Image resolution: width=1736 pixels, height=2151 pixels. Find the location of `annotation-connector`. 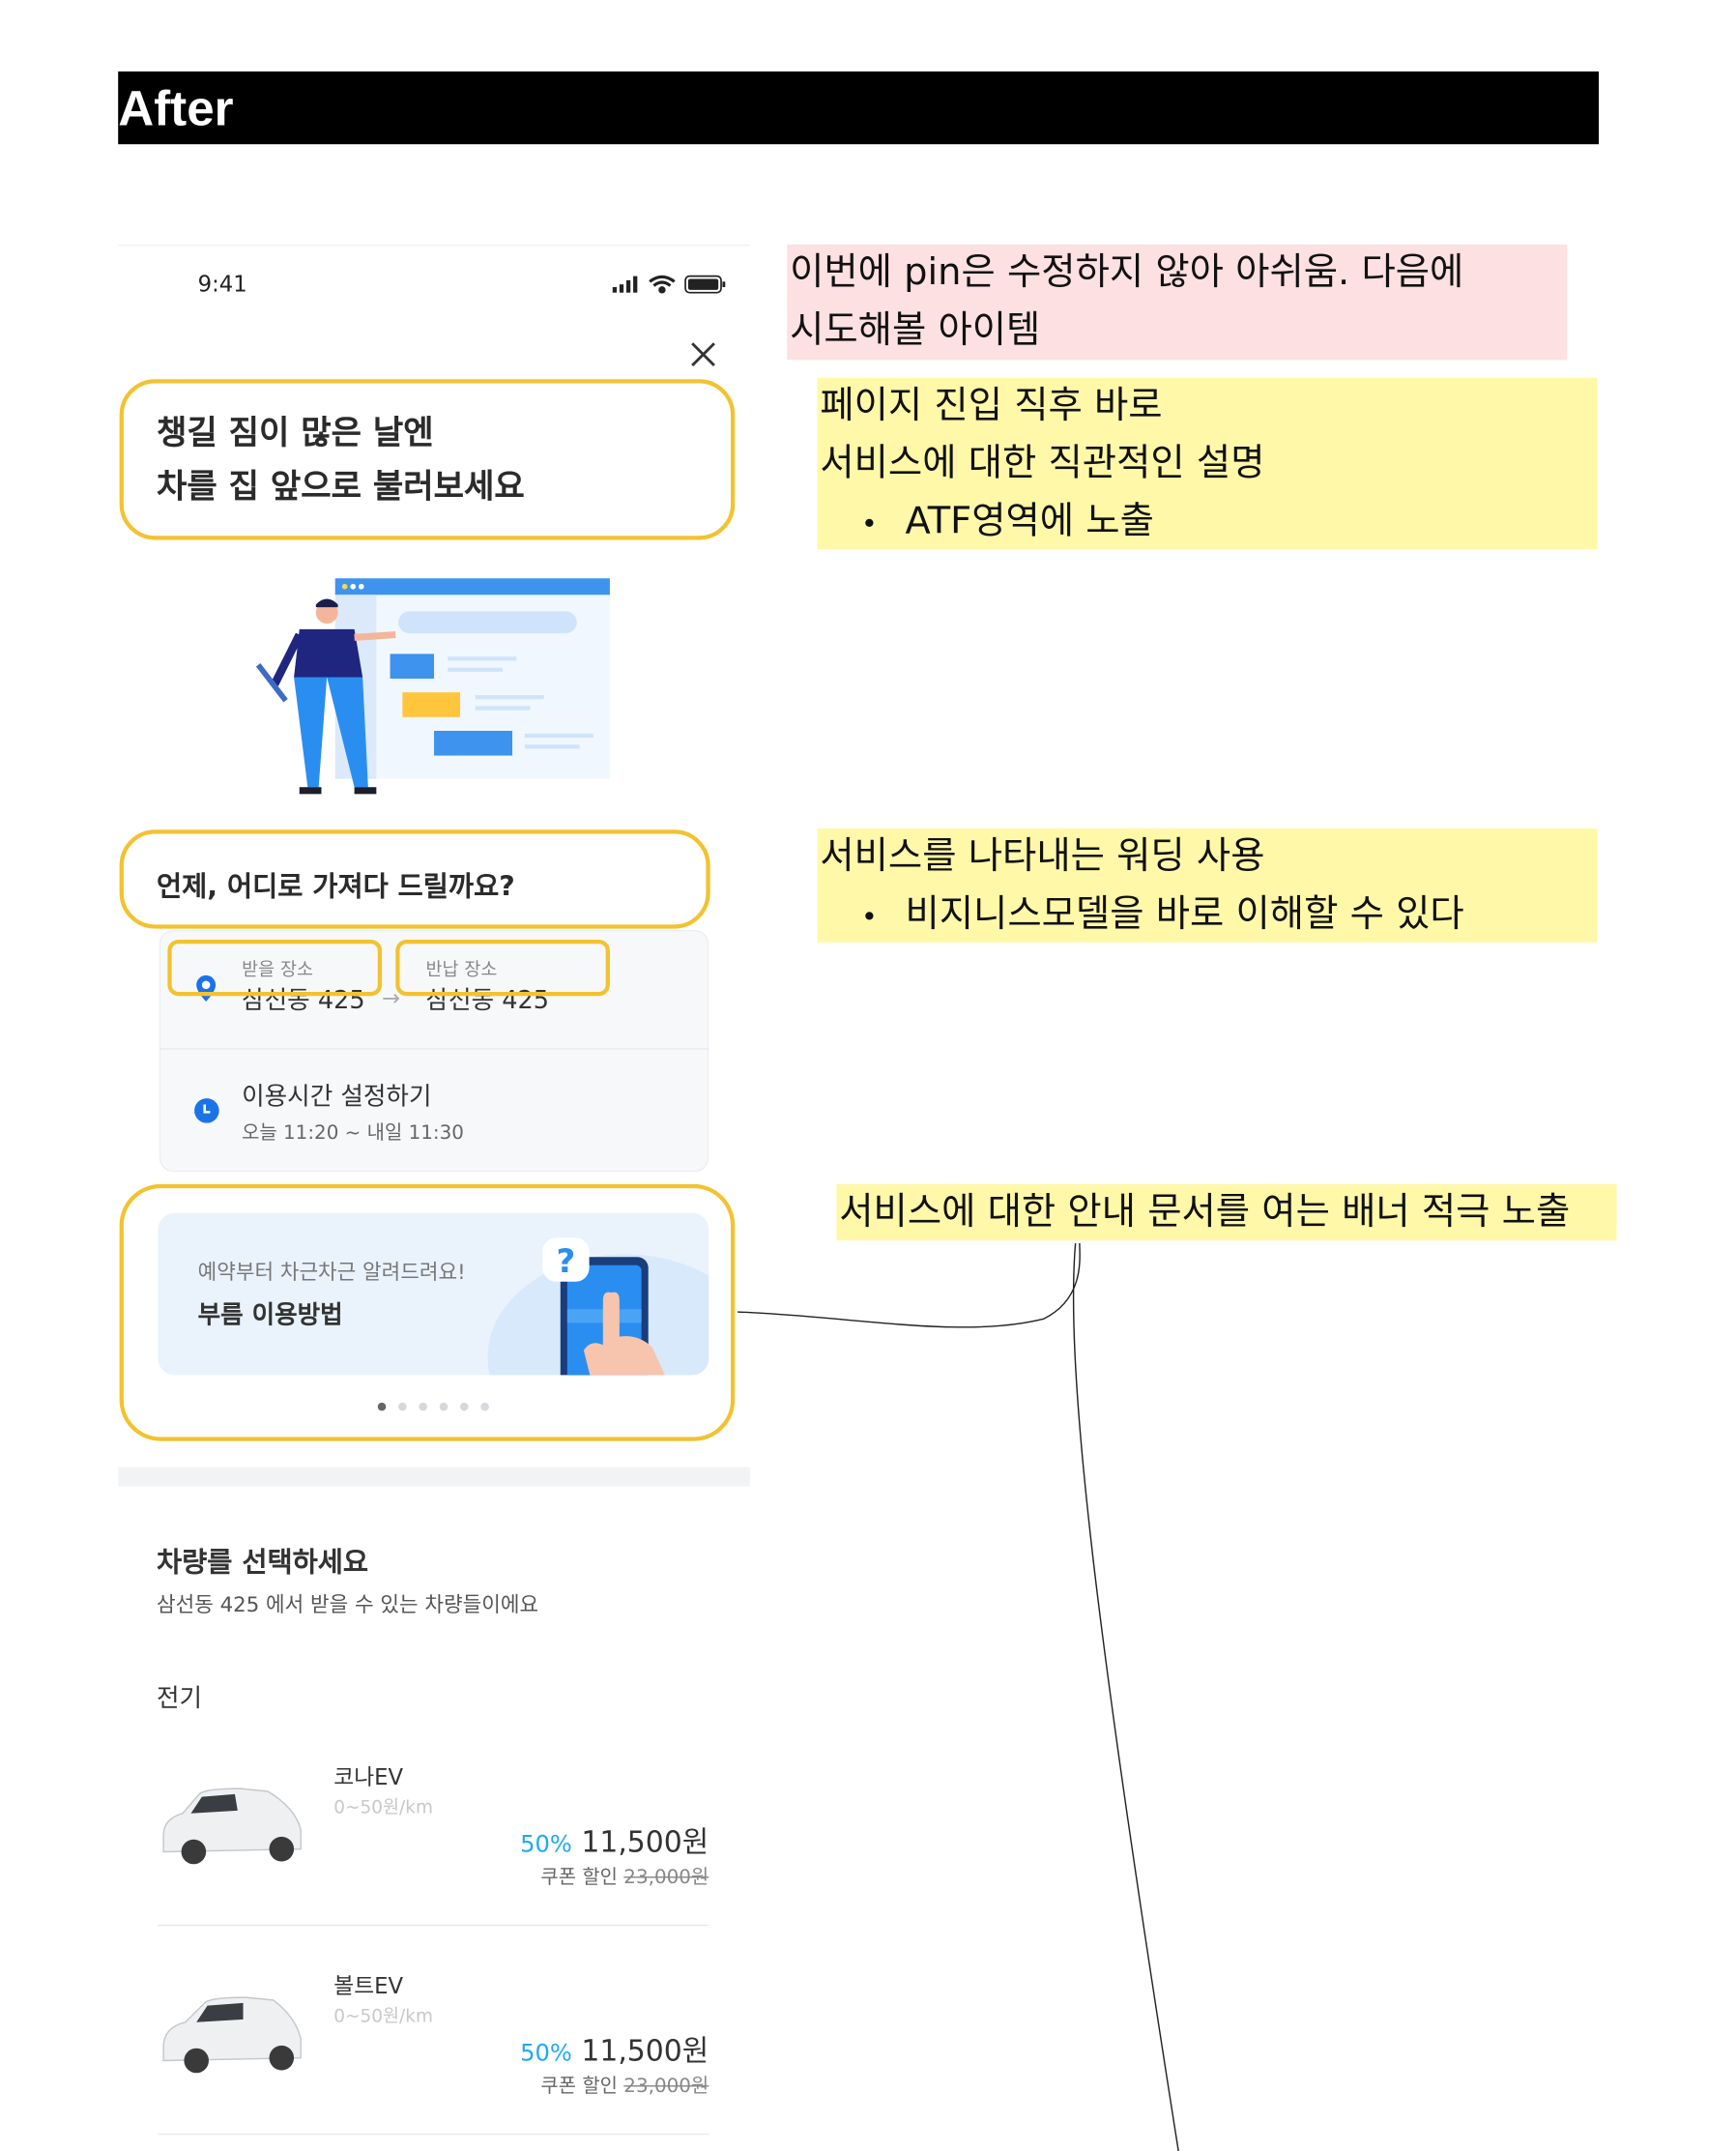

annotation-connector is located at coordinates (958, 1696).